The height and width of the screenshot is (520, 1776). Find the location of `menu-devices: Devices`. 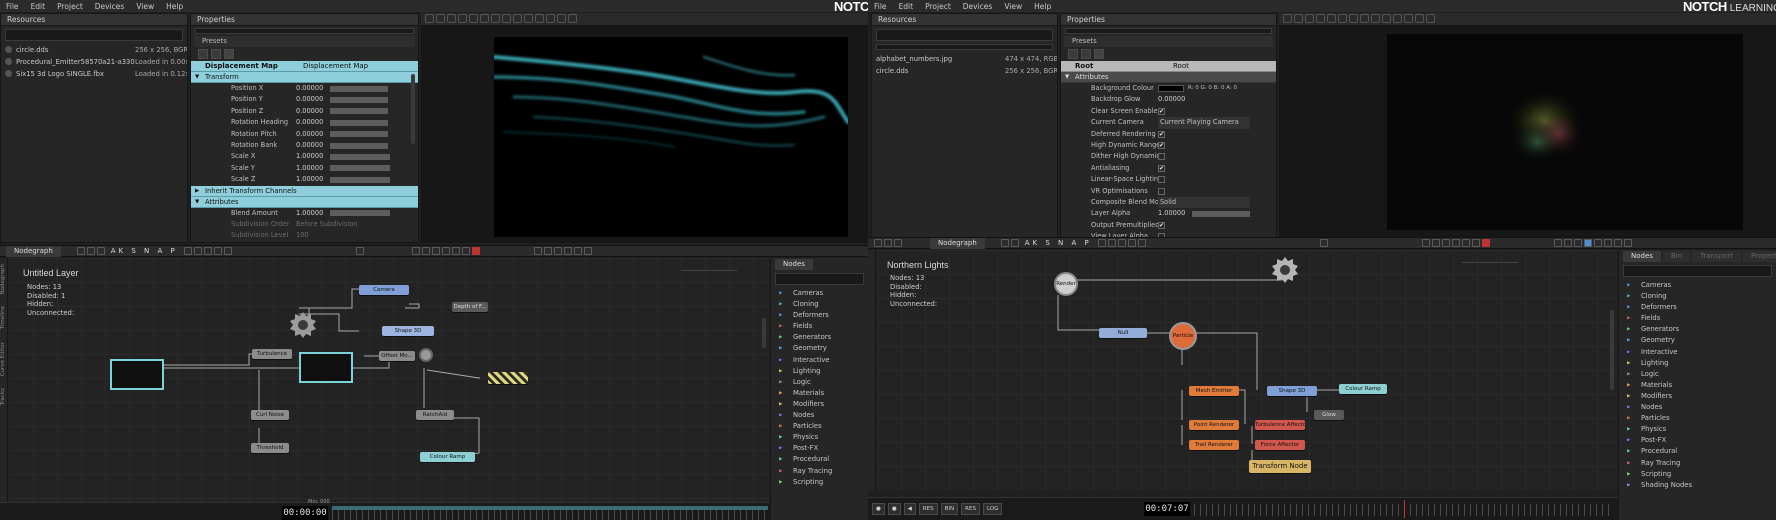

menu-devices: Devices is located at coordinates (978, 6).